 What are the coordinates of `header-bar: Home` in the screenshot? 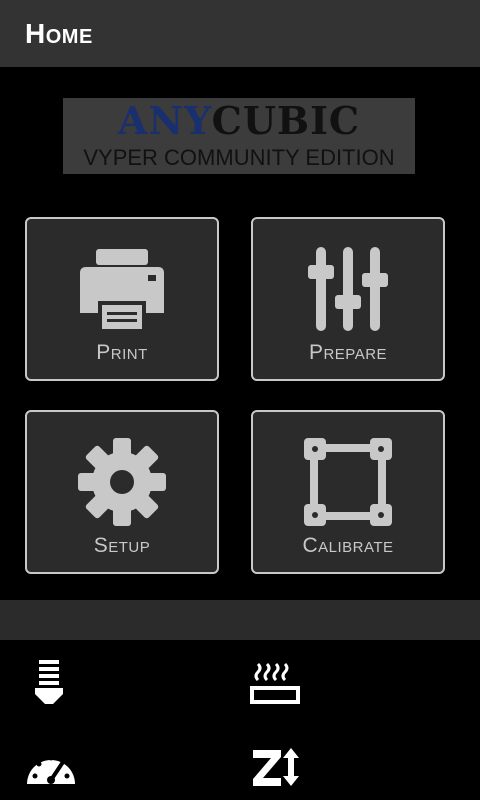 It's located at (240, 33).